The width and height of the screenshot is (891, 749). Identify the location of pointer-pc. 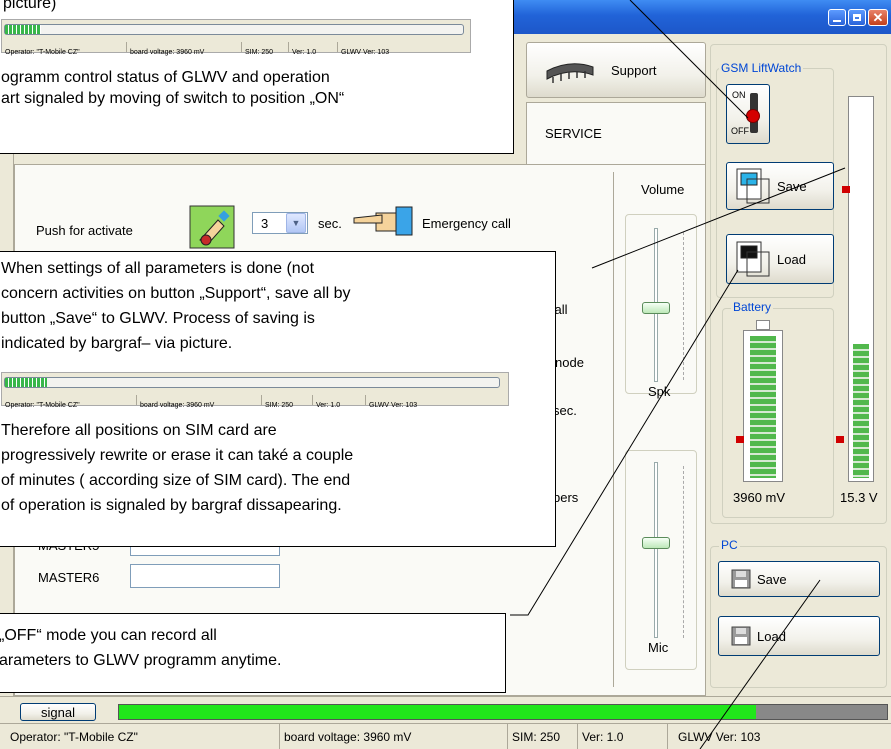
(760, 664).